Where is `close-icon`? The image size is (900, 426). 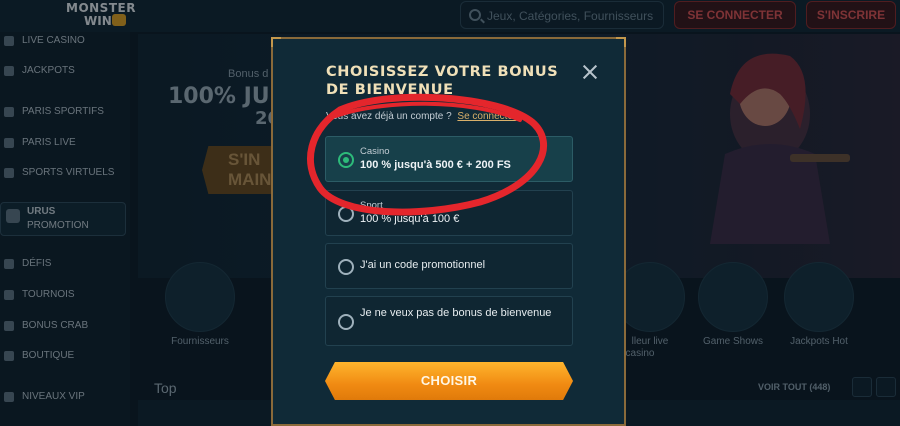
close-icon is located at coordinates (590, 72).